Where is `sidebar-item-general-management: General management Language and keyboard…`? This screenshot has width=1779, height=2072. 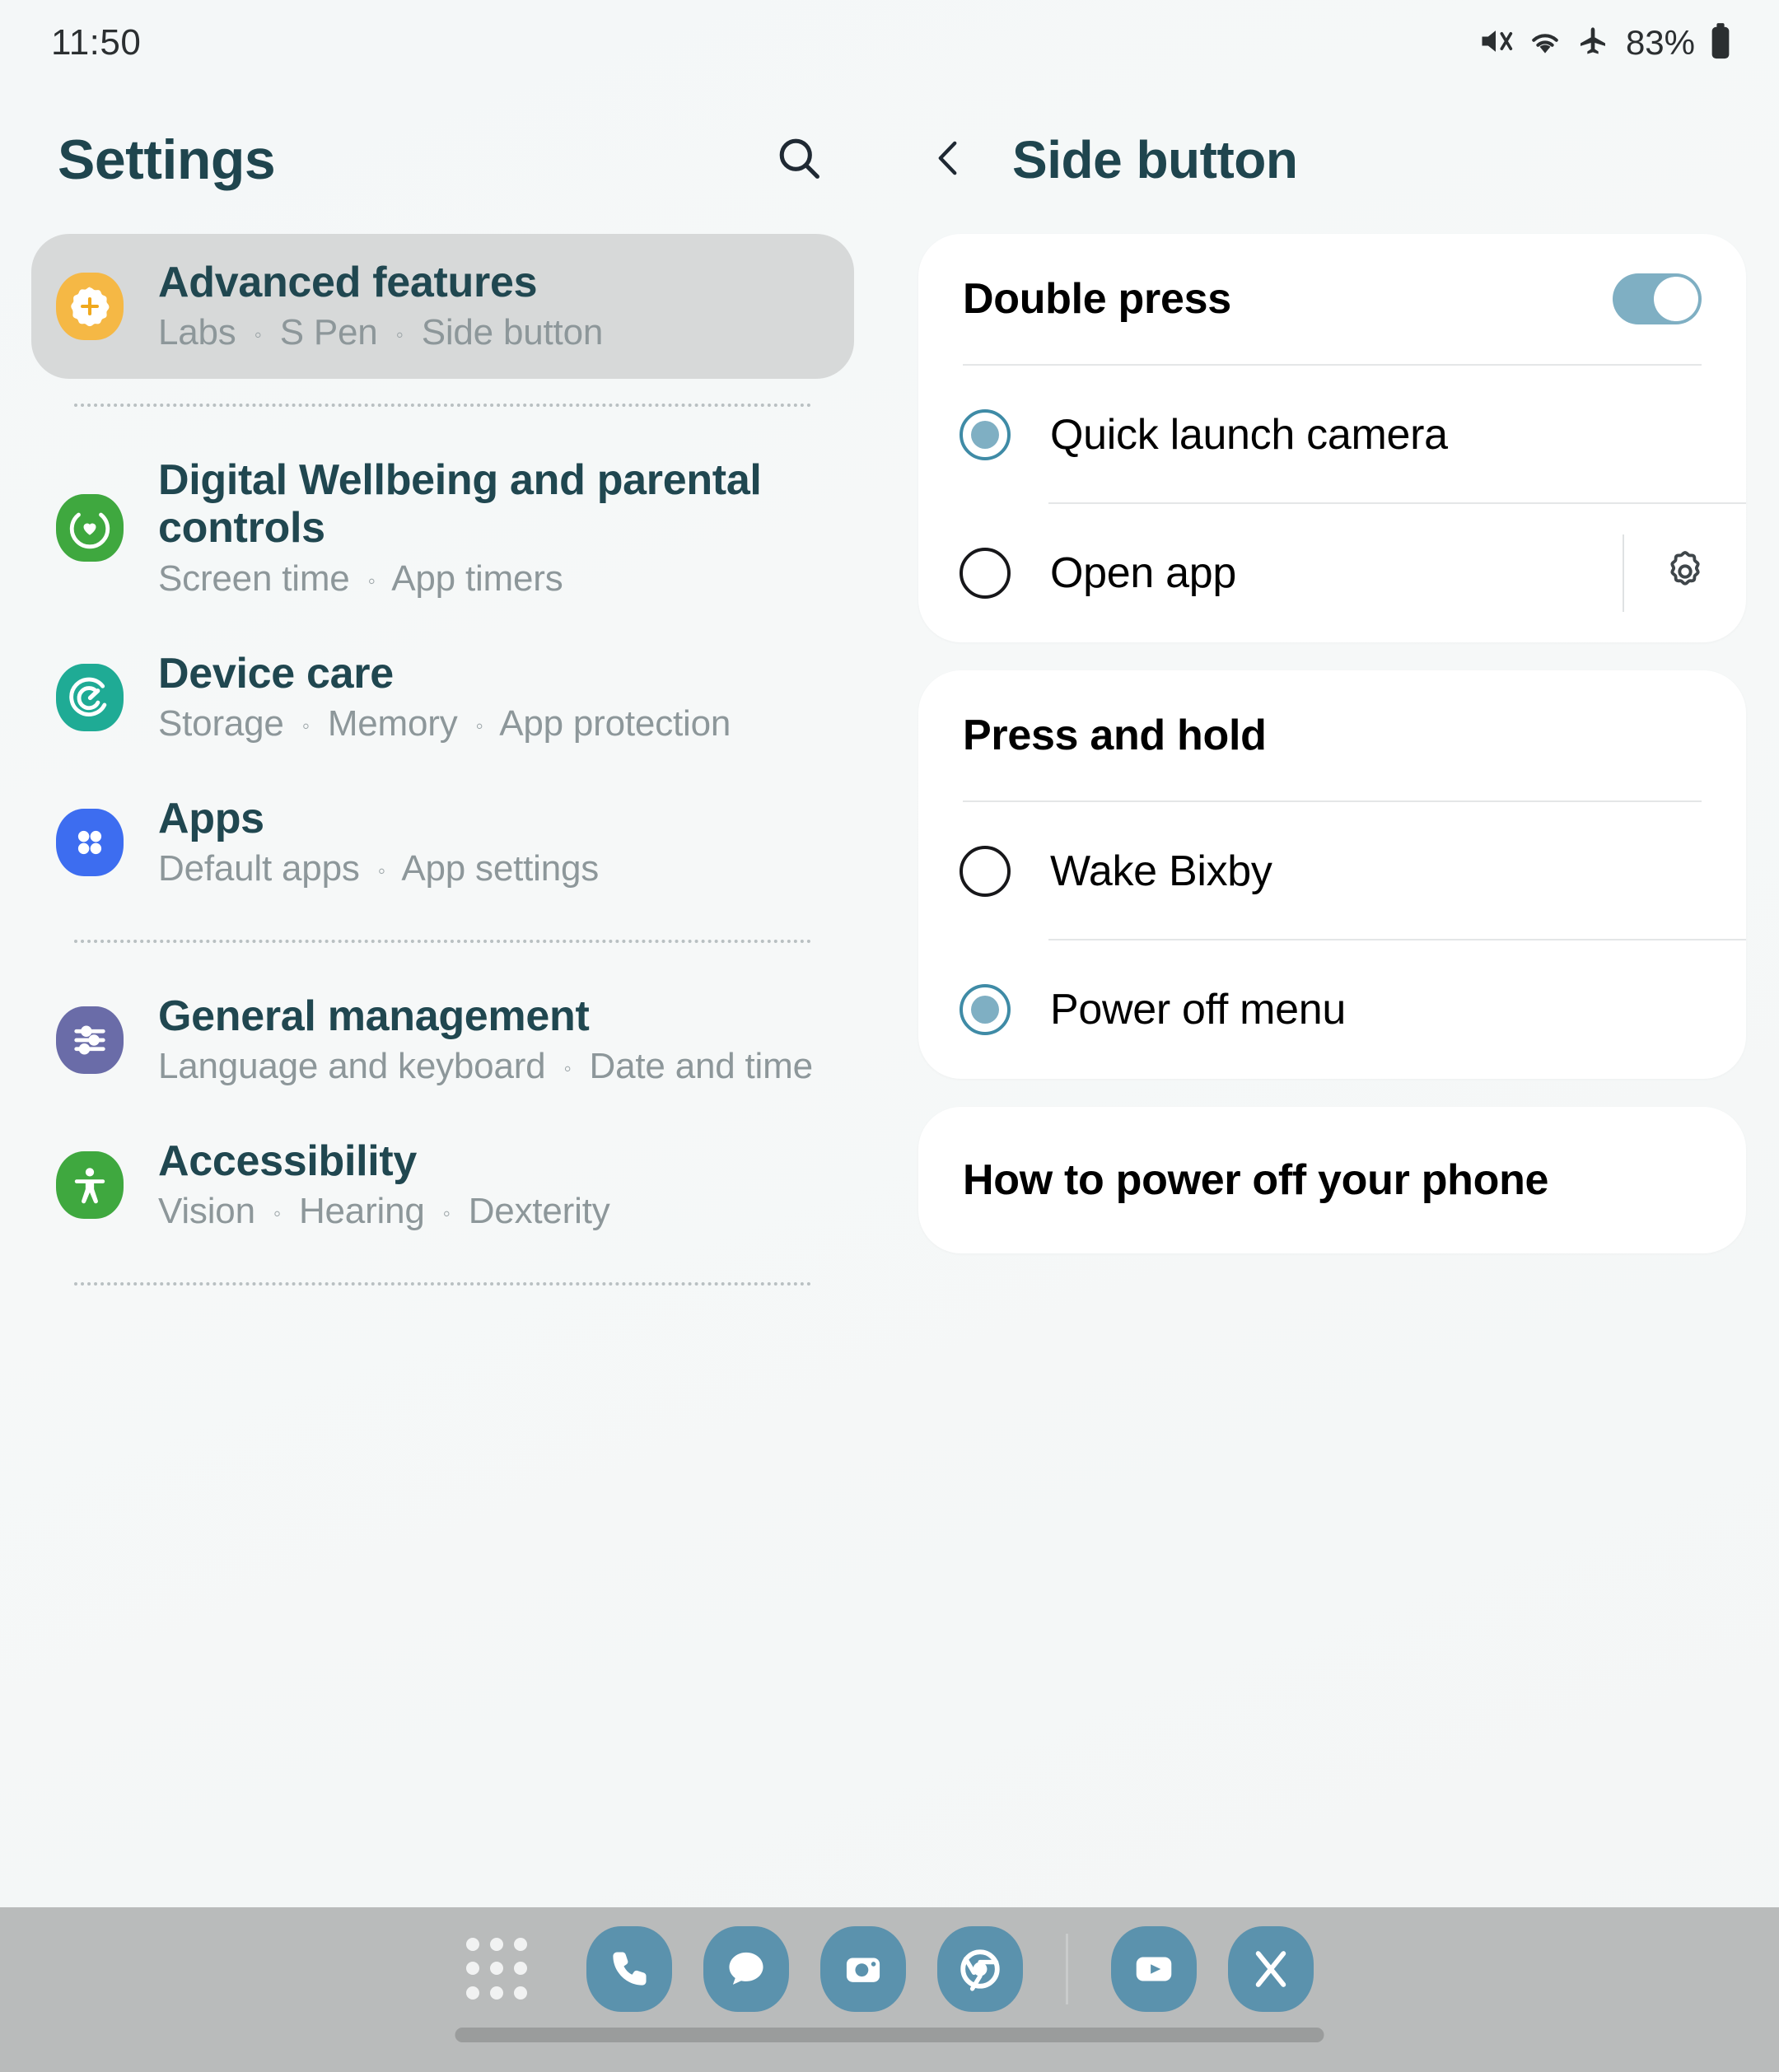
sidebar-item-general-management: General management Language and keyboard… is located at coordinates (442, 1040).